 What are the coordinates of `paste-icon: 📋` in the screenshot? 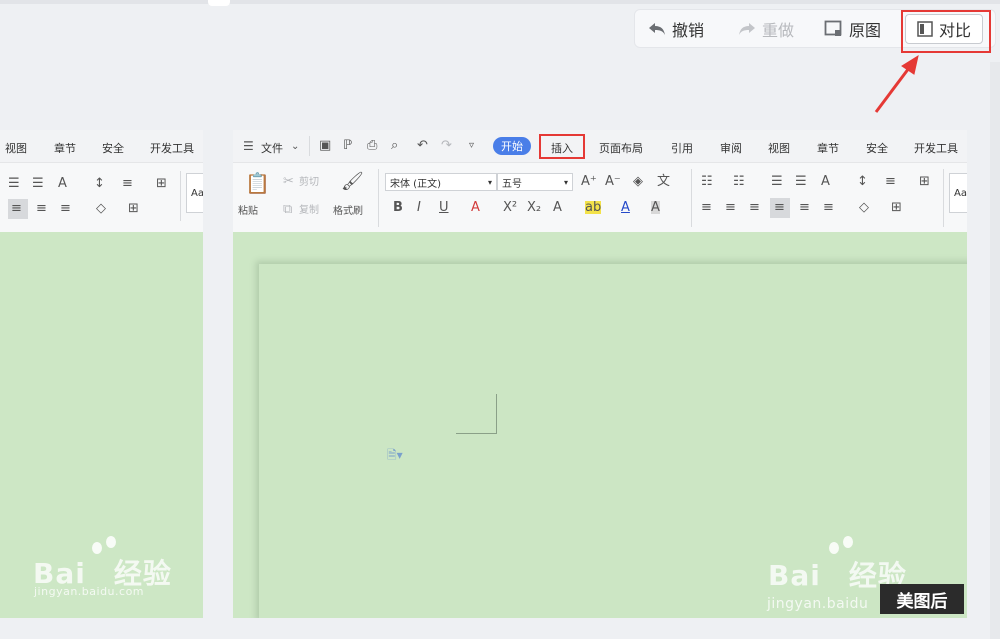 It's located at (257, 183).